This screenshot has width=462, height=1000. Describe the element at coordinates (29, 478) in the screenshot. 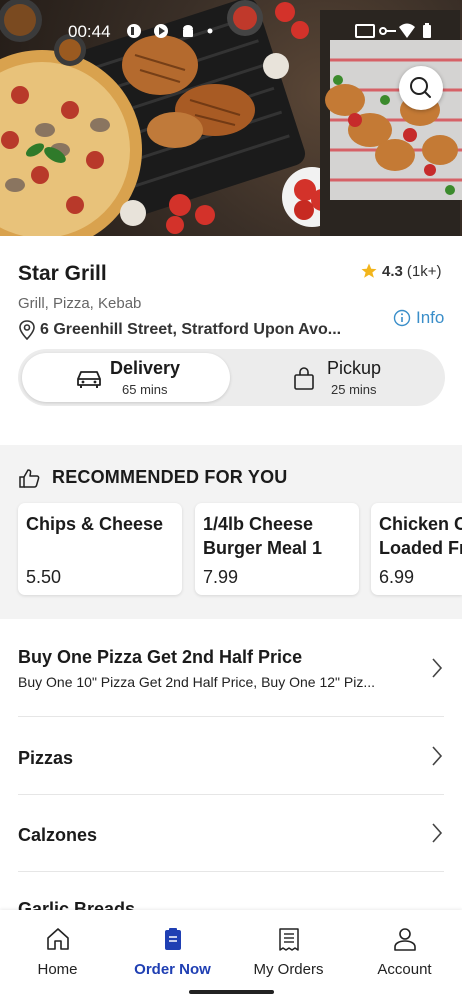

I see `thumbs-up-icon` at that location.